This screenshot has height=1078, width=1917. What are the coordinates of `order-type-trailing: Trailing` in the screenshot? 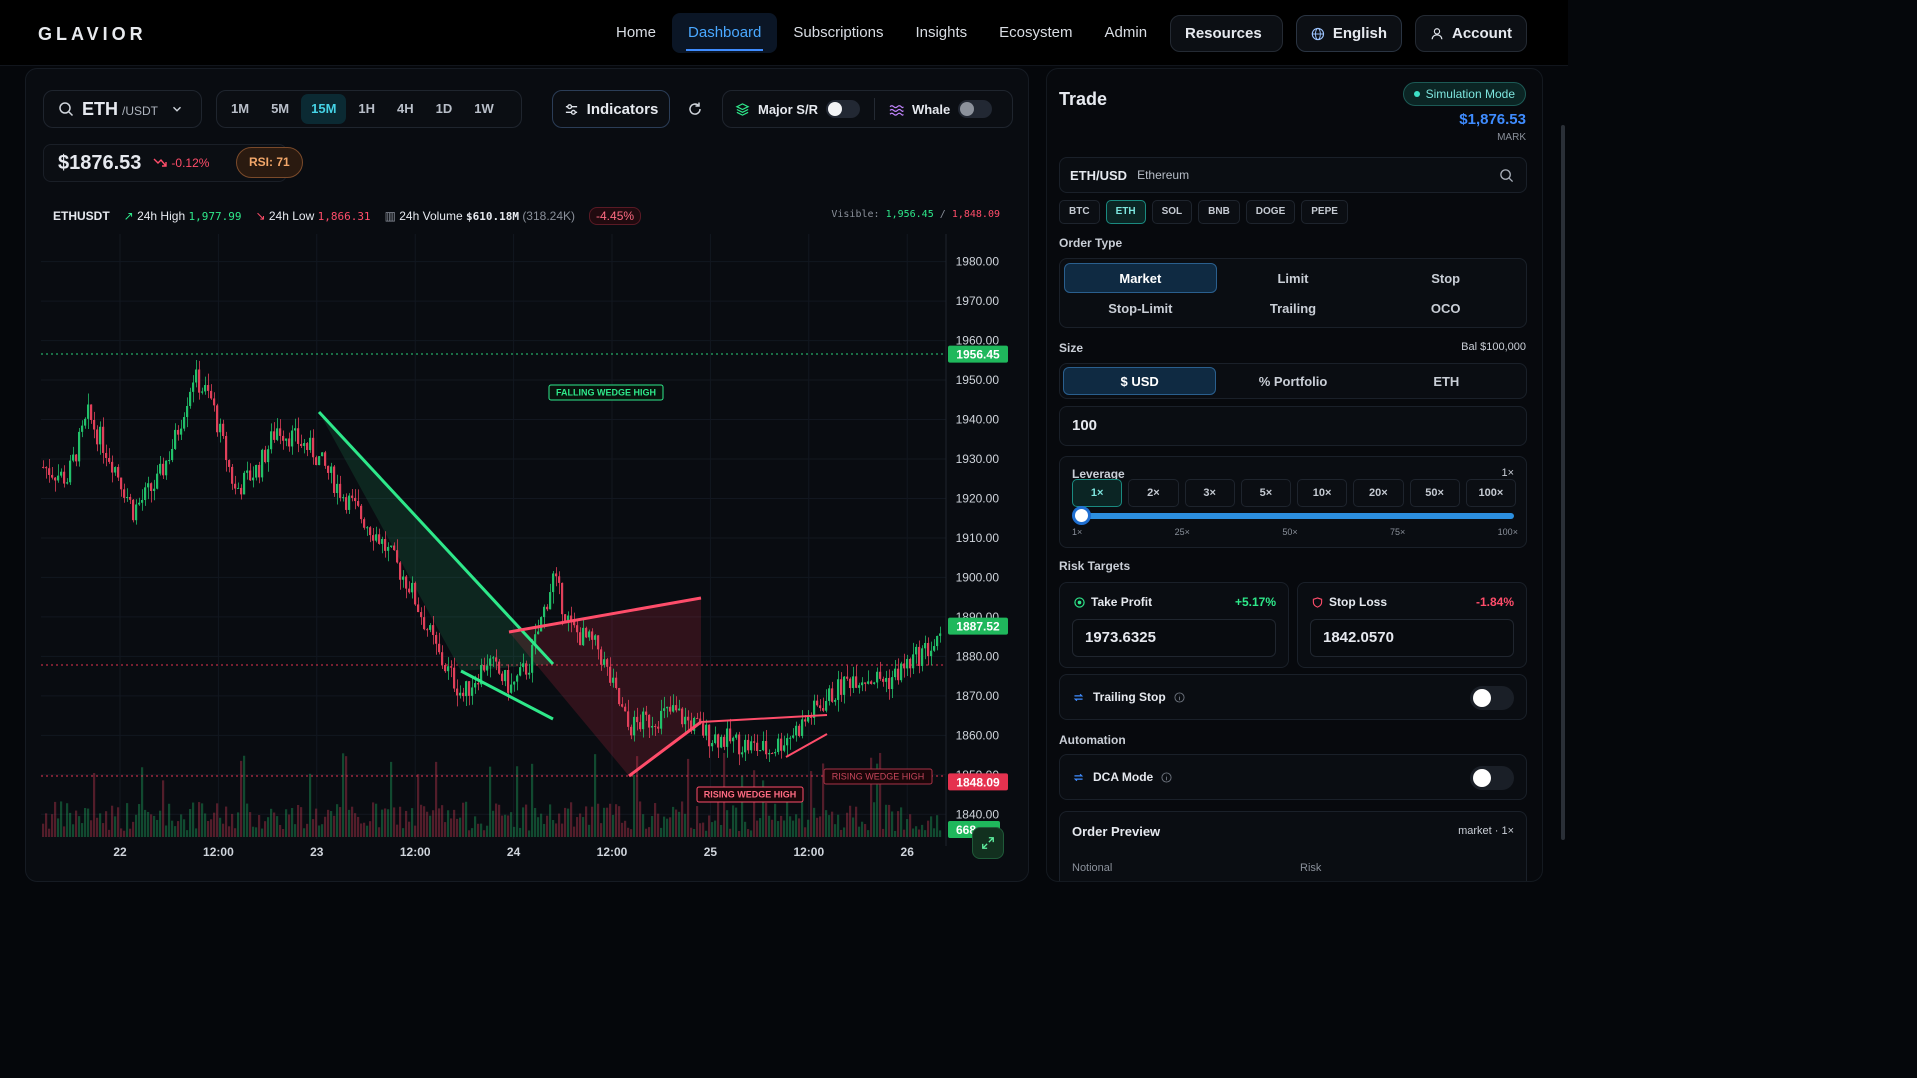 It's located at (1293, 308).